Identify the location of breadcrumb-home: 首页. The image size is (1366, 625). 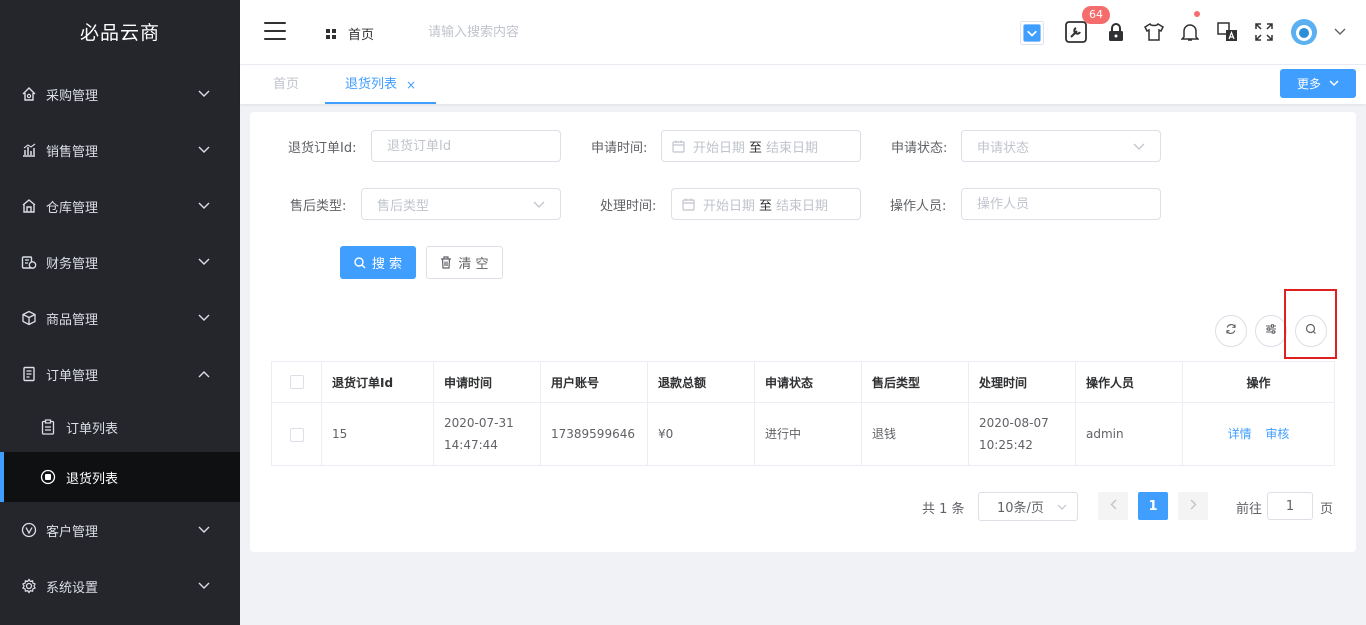
(350, 33).